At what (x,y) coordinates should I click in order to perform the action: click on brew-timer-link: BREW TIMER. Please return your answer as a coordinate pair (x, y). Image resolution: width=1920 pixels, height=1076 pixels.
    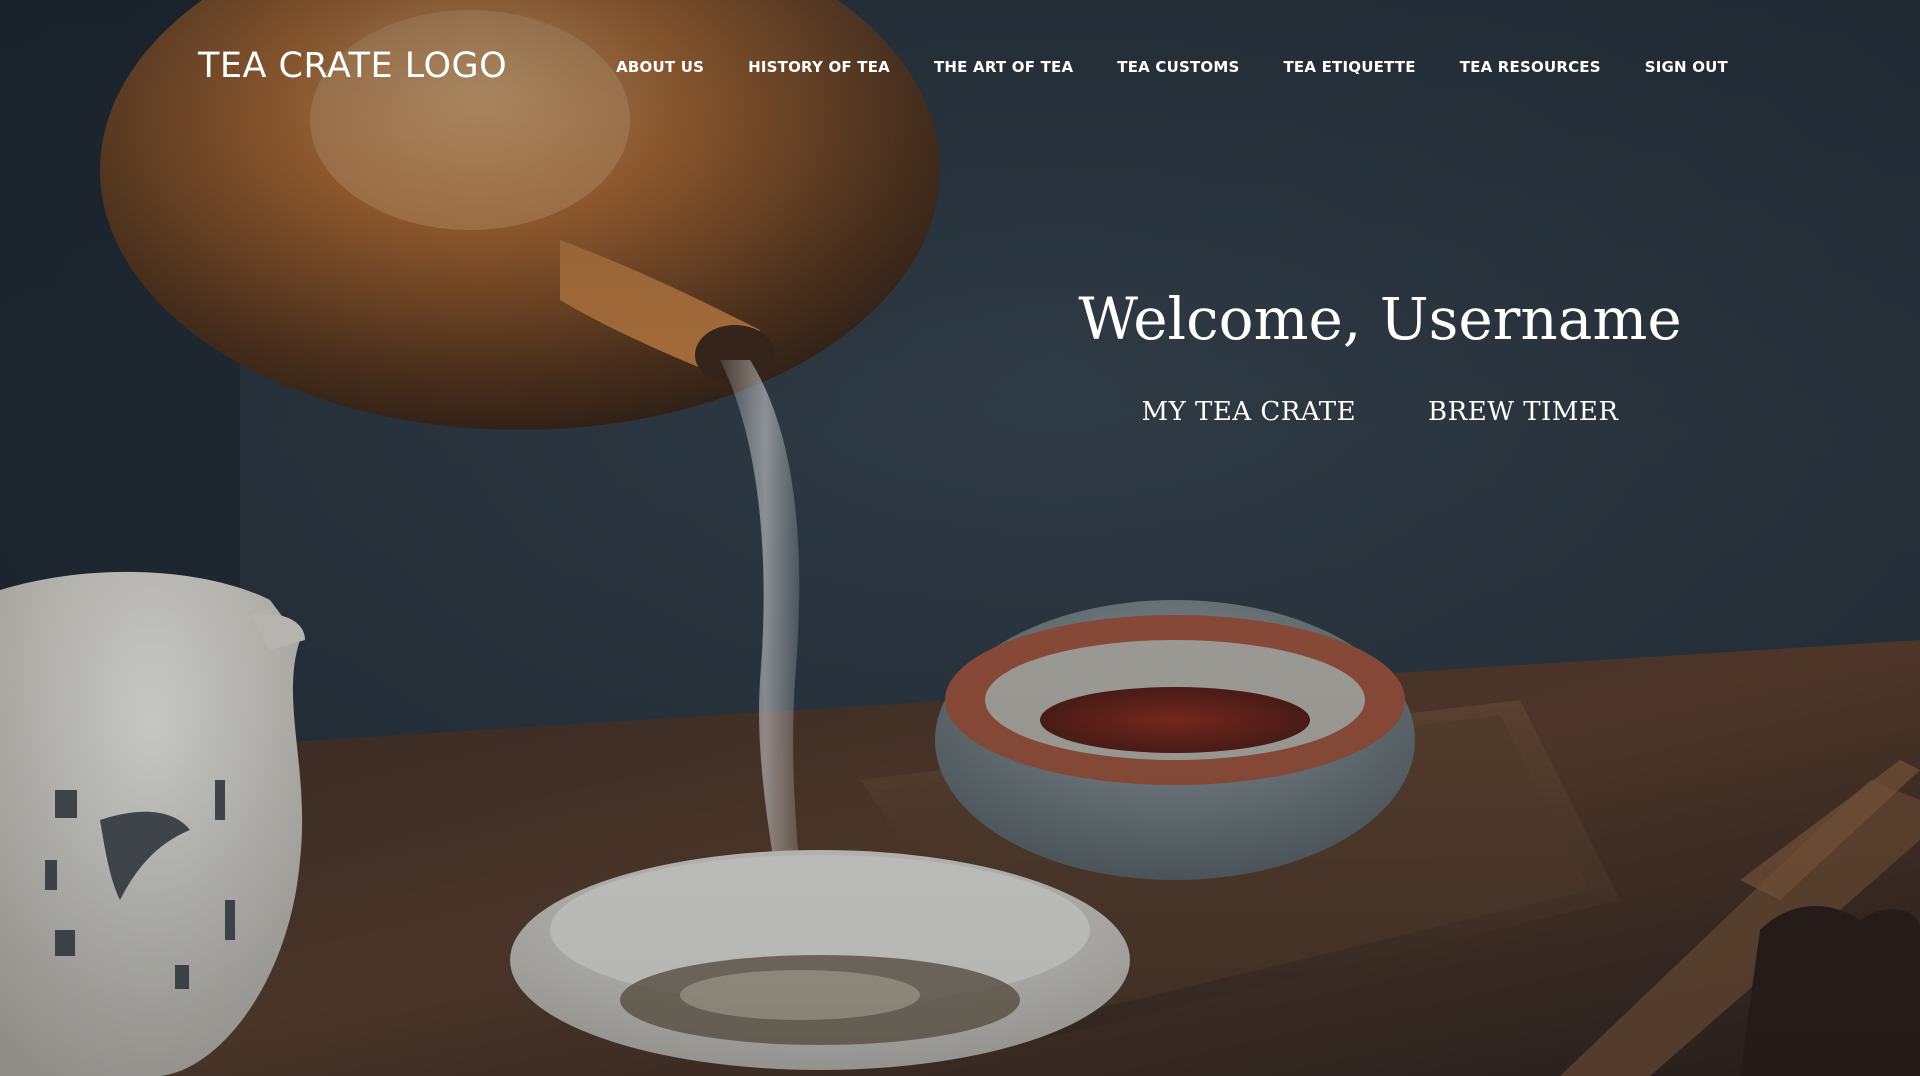
    Looking at the image, I should click on (1523, 412).